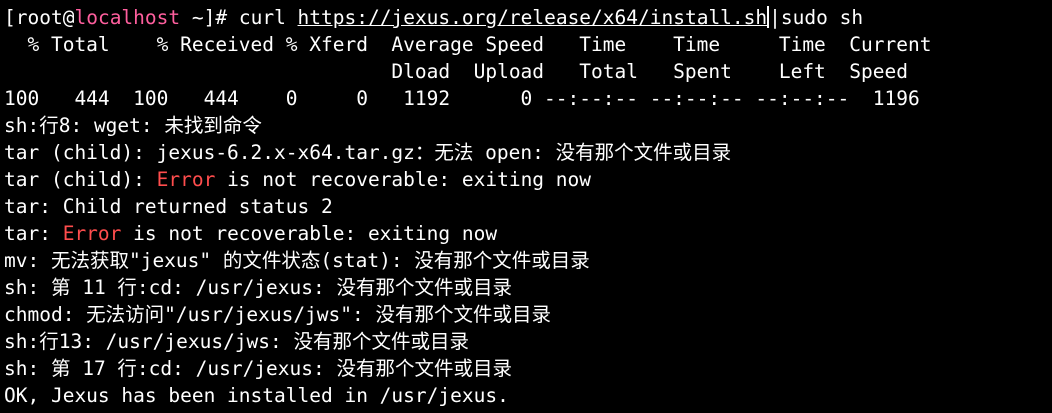 Image resolution: width=1052 pixels, height=413 pixels. Describe the element at coordinates (297, 260) in the screenshot. I see `output-line: mv: 无法获取"jexus" 的文件状态(stat): 没有那个文件或目录` at that location.